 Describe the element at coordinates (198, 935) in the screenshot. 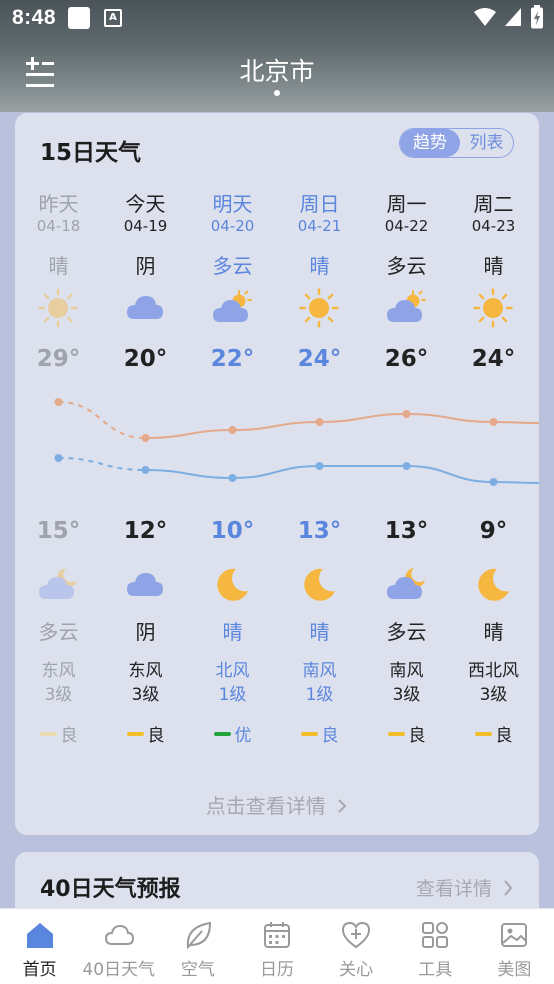

I see `leaf-icon` at that location.